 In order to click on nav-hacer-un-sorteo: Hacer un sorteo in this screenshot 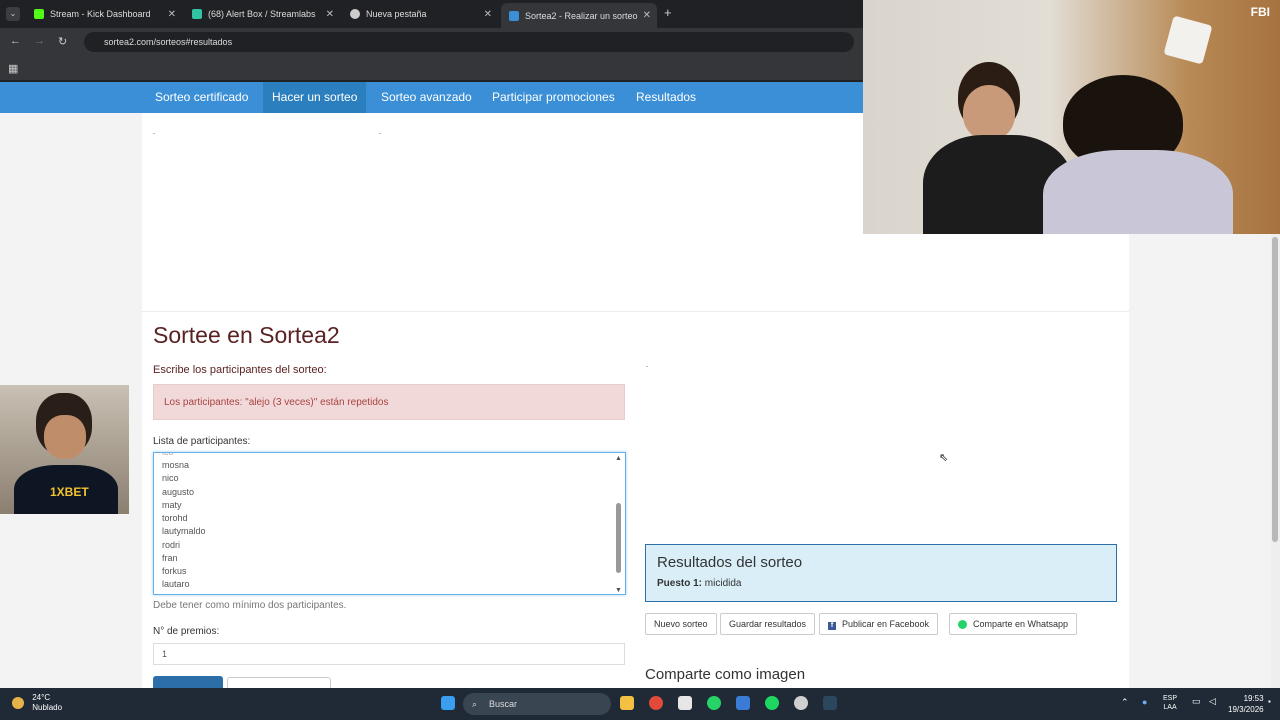, I will do `click(315, 97)`.